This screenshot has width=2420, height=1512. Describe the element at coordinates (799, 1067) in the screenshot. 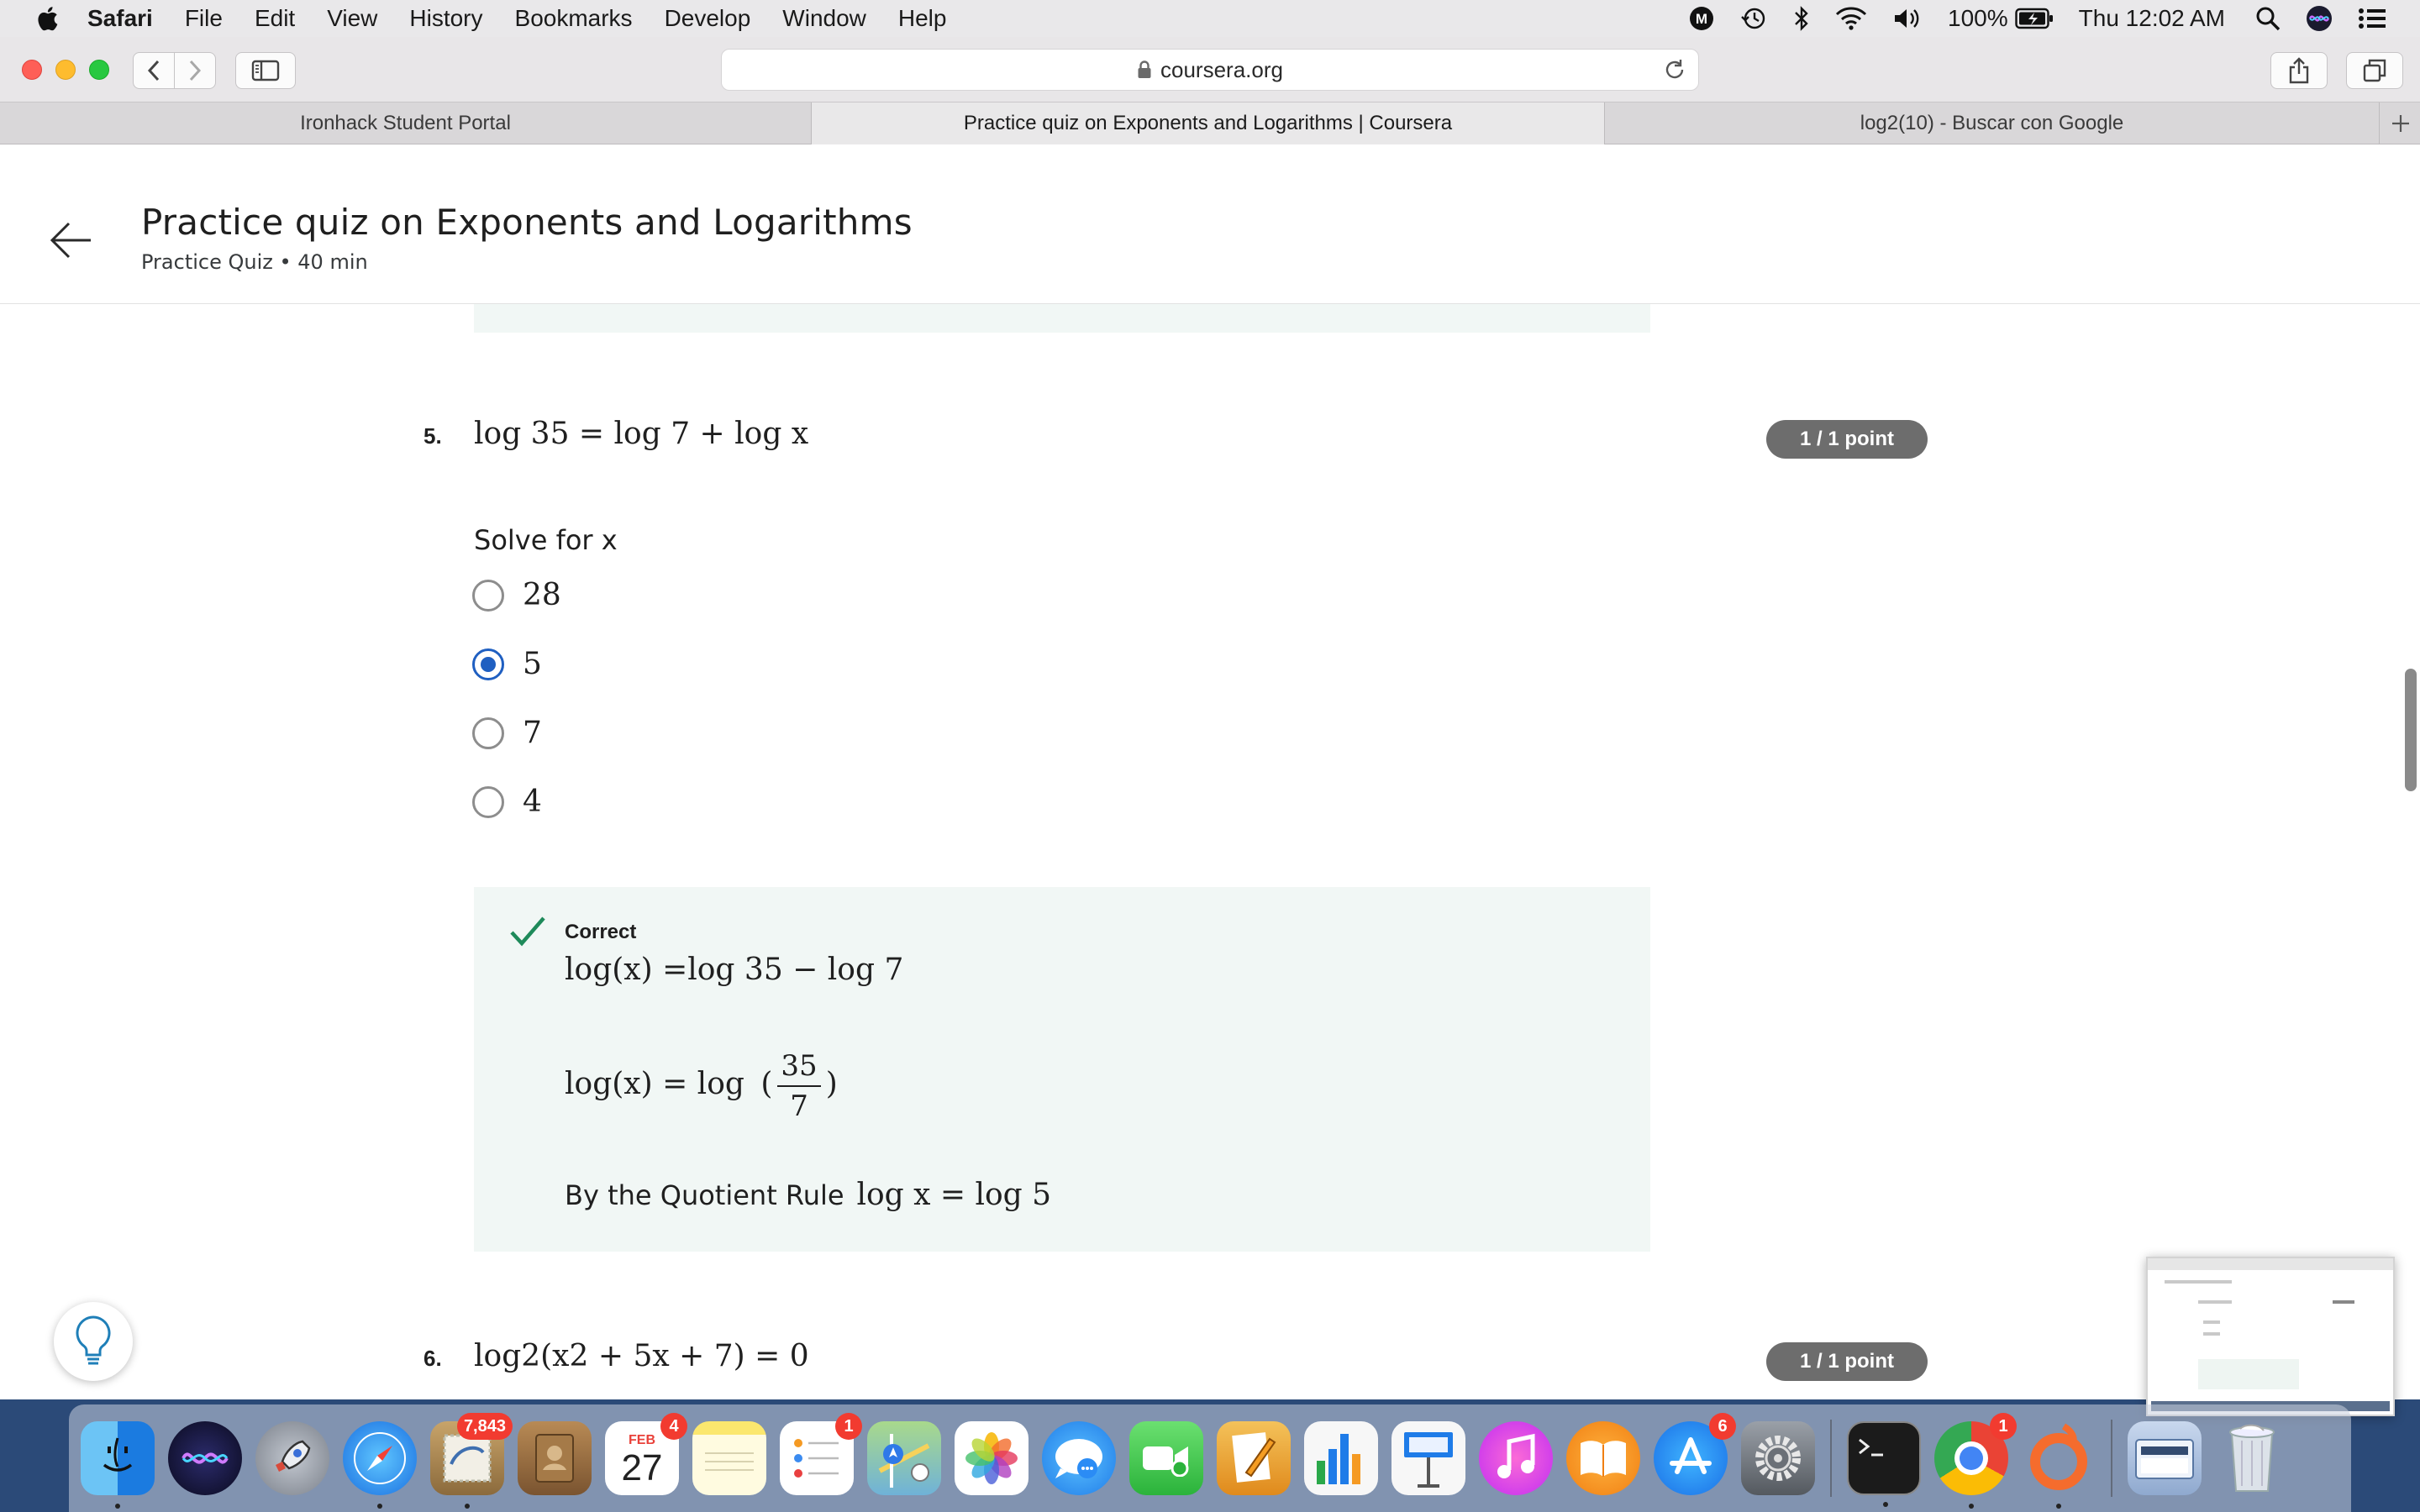

I see `fraction-numerator: 35` at that location.